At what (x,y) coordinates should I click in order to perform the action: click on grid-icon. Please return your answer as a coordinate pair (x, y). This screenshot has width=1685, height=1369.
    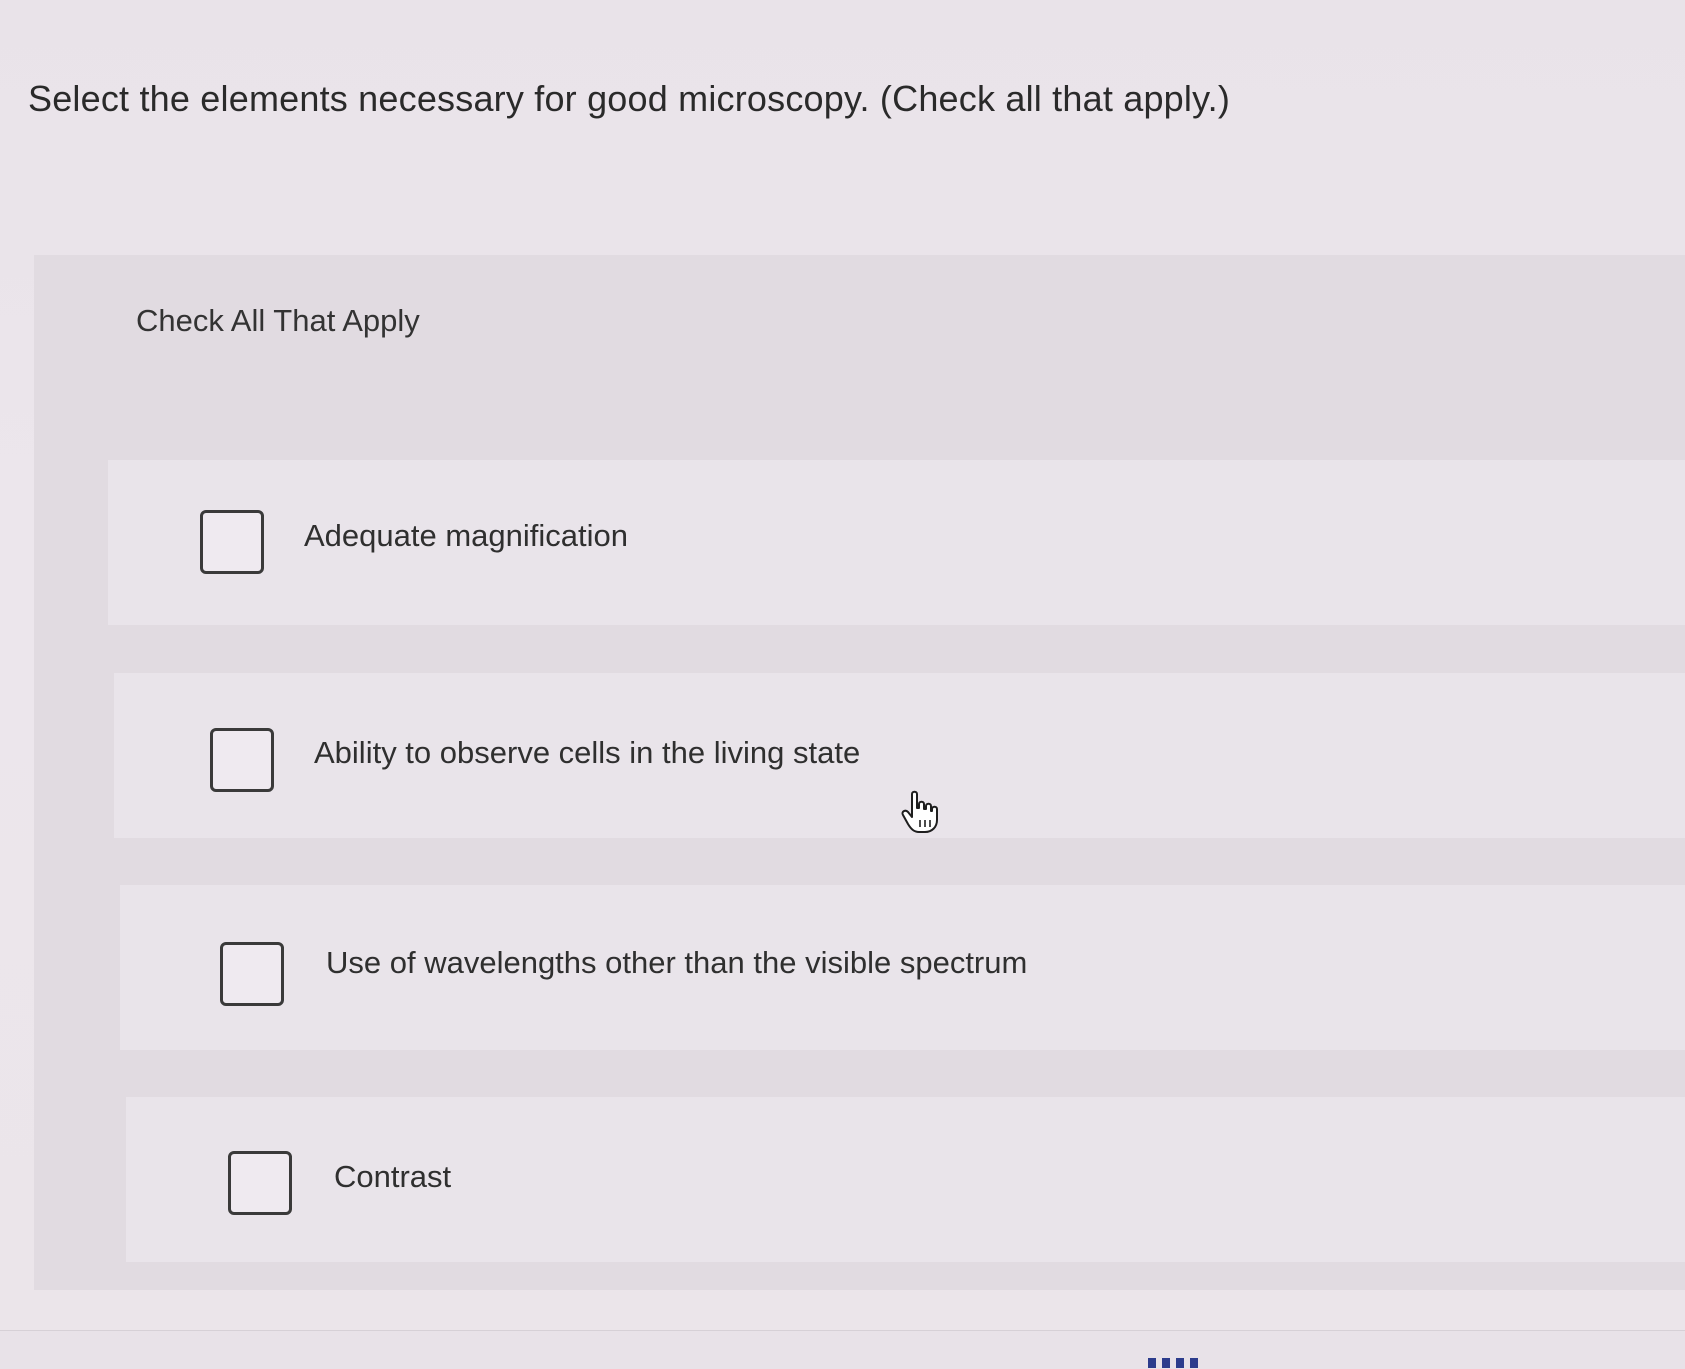
    Looking at the image, I should click on (1173, 1363).